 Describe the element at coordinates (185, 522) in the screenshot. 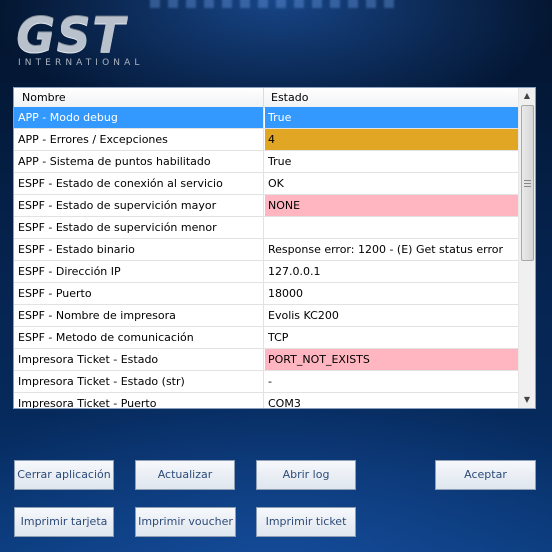

I see `print-voucher-button: Imprimir voucher` at that location.